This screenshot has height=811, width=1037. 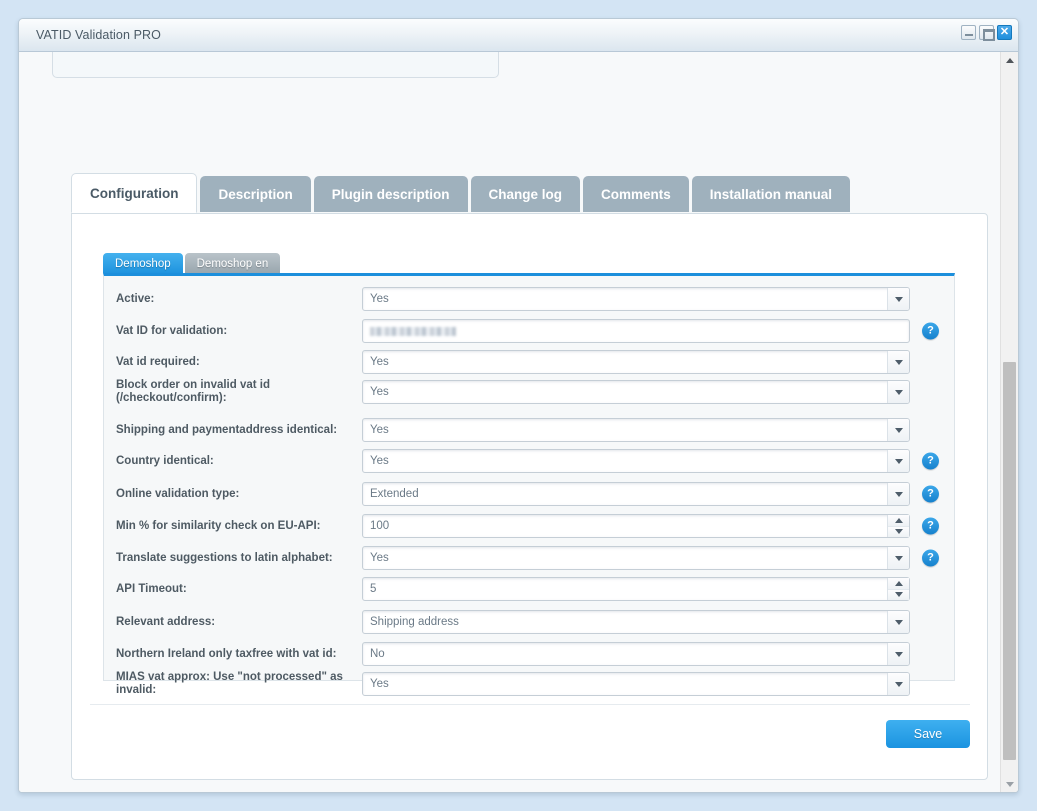 I want to click on tab-label: Plugin description, so click(x=390, y=194).